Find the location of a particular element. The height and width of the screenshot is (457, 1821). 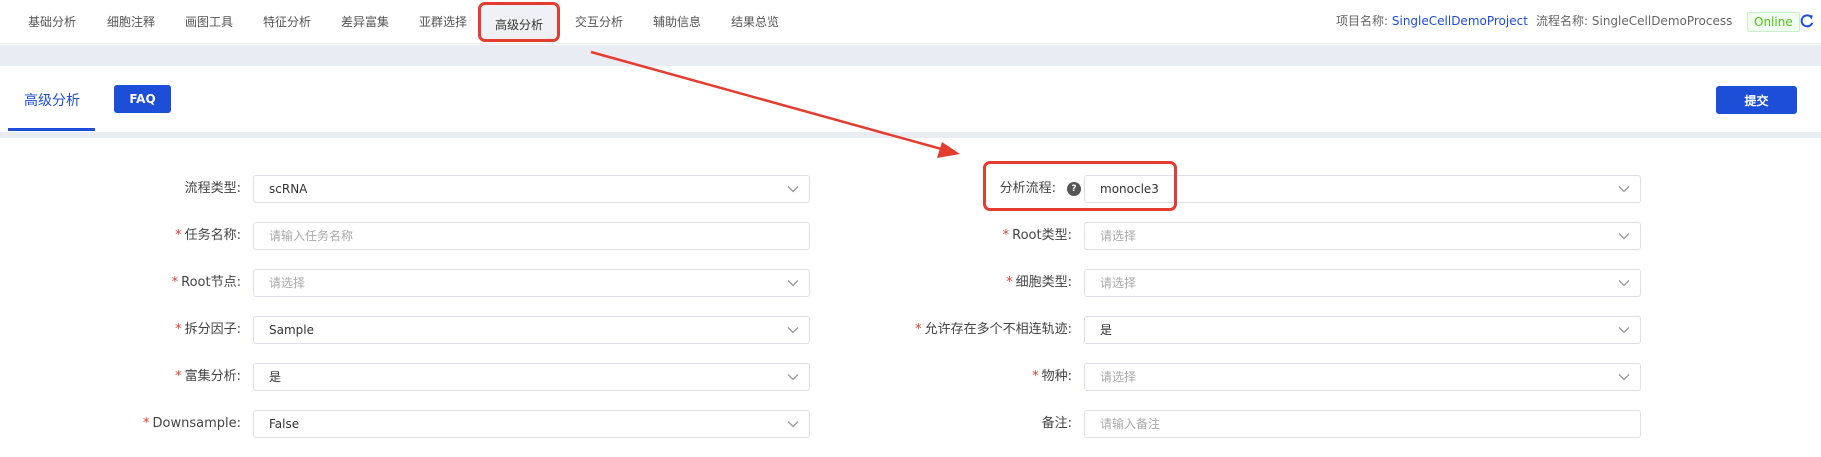

pipeline-type-value: scRNA is located at coordinates (288, 189).